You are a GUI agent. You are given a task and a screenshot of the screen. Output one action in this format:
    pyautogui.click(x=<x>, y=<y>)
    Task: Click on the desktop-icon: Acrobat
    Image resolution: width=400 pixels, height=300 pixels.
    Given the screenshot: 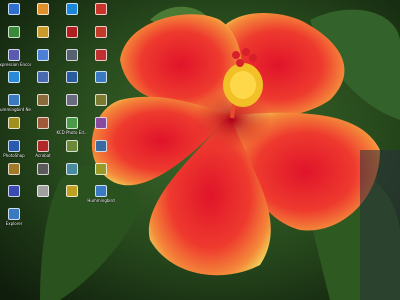 What is the action you would take?
    pyautogui.click(x=43, y=148)
    